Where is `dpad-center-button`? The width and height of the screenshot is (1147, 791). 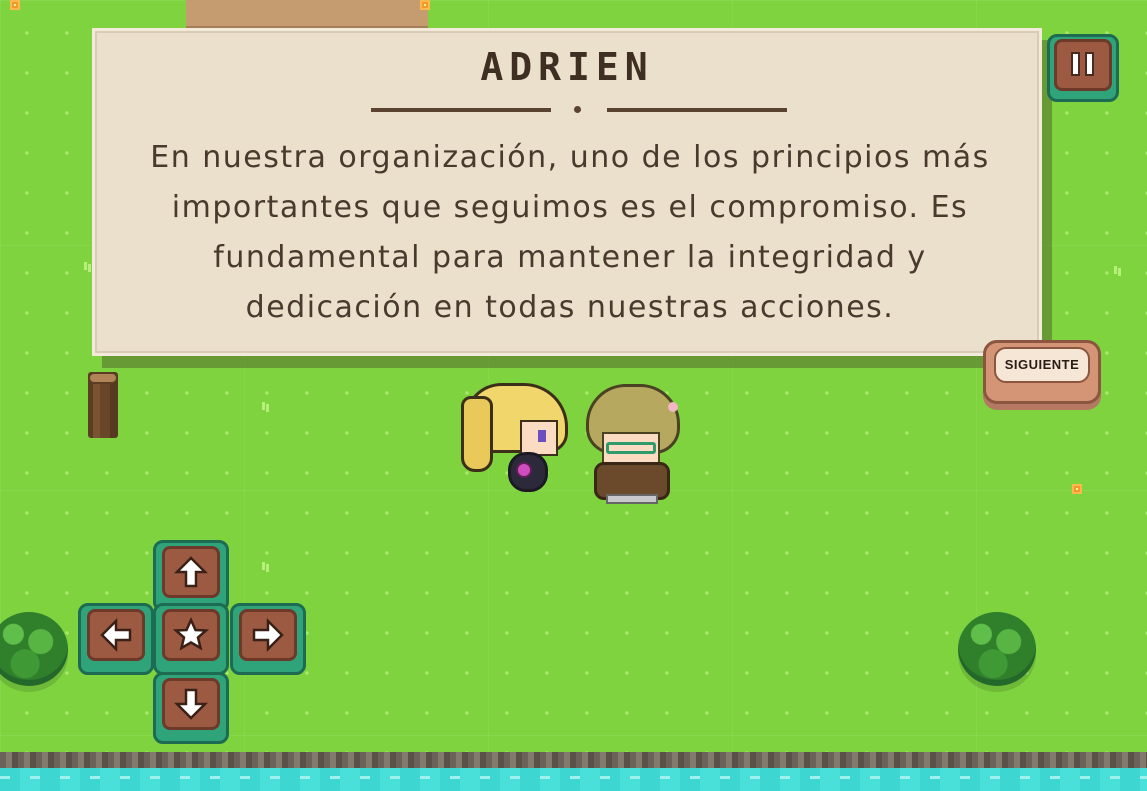
dpad-center-button is located at coordinates (191, 639).